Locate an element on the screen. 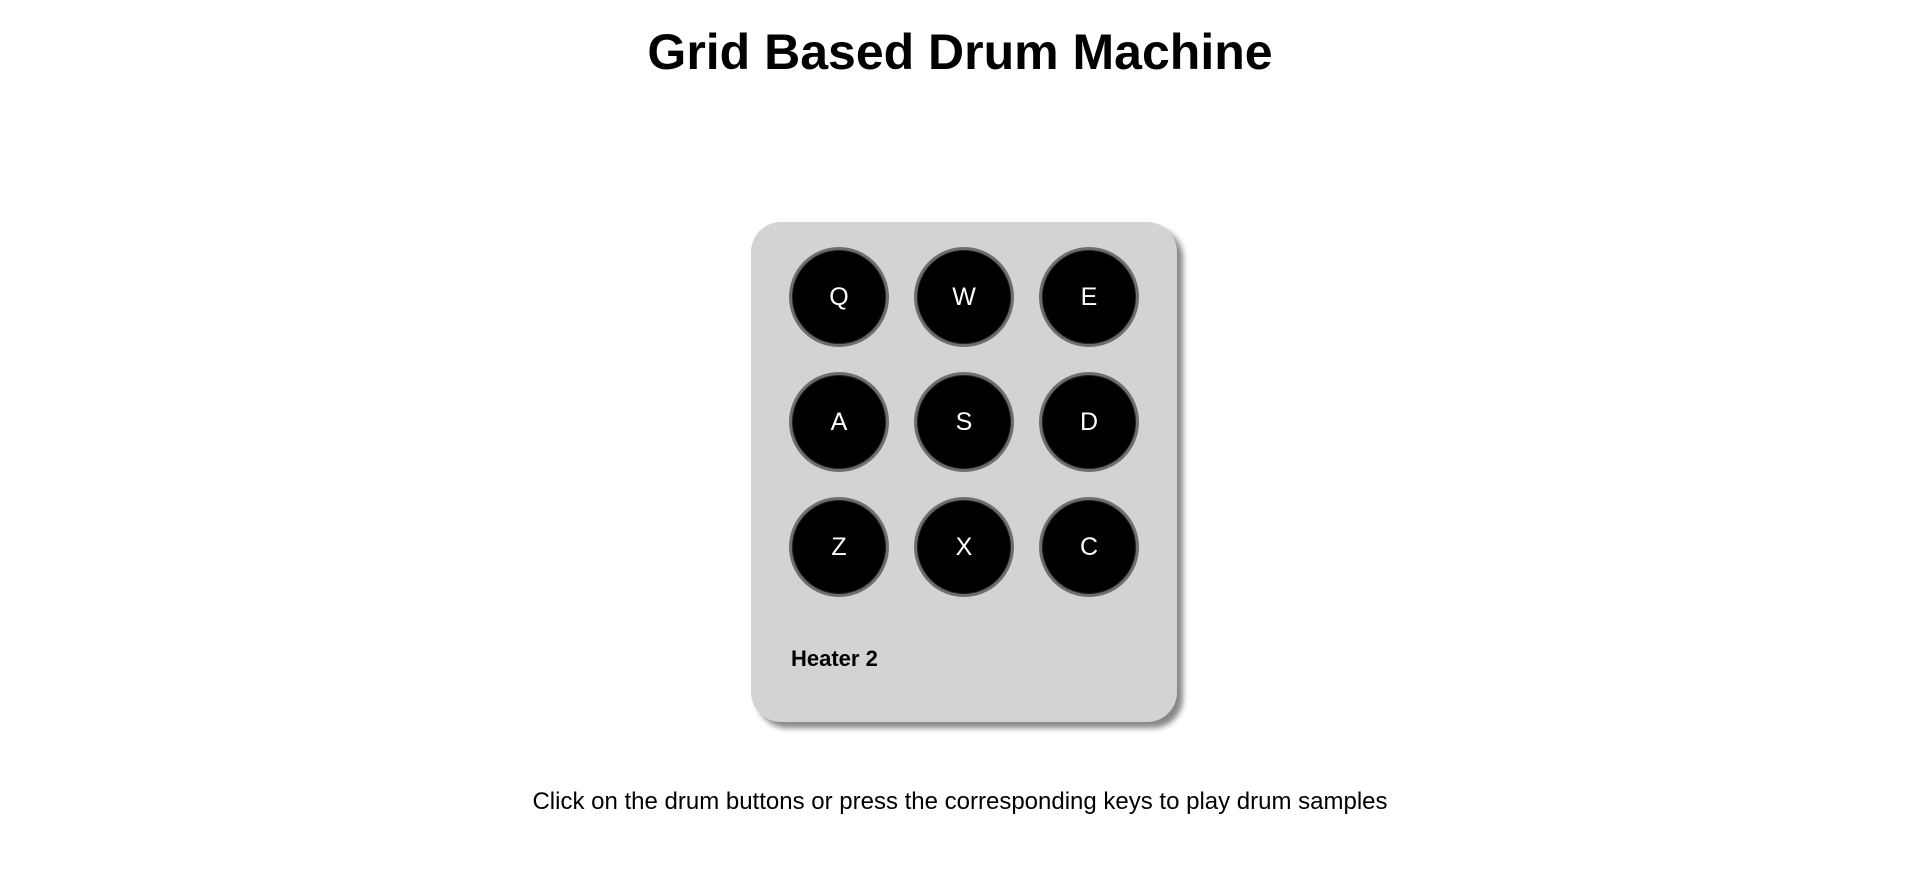  drum-pad-d: D is located at coordinates (1089, 422).